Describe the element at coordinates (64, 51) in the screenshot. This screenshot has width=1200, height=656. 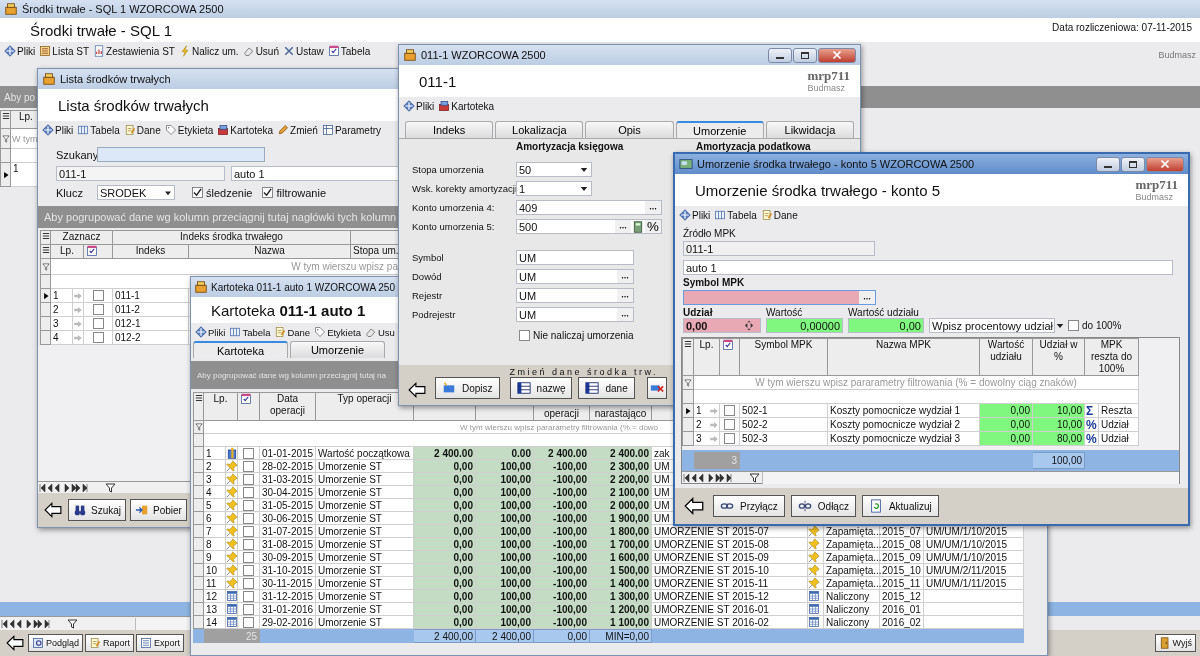
I see `toolbar-button: Lista ST` at that location.